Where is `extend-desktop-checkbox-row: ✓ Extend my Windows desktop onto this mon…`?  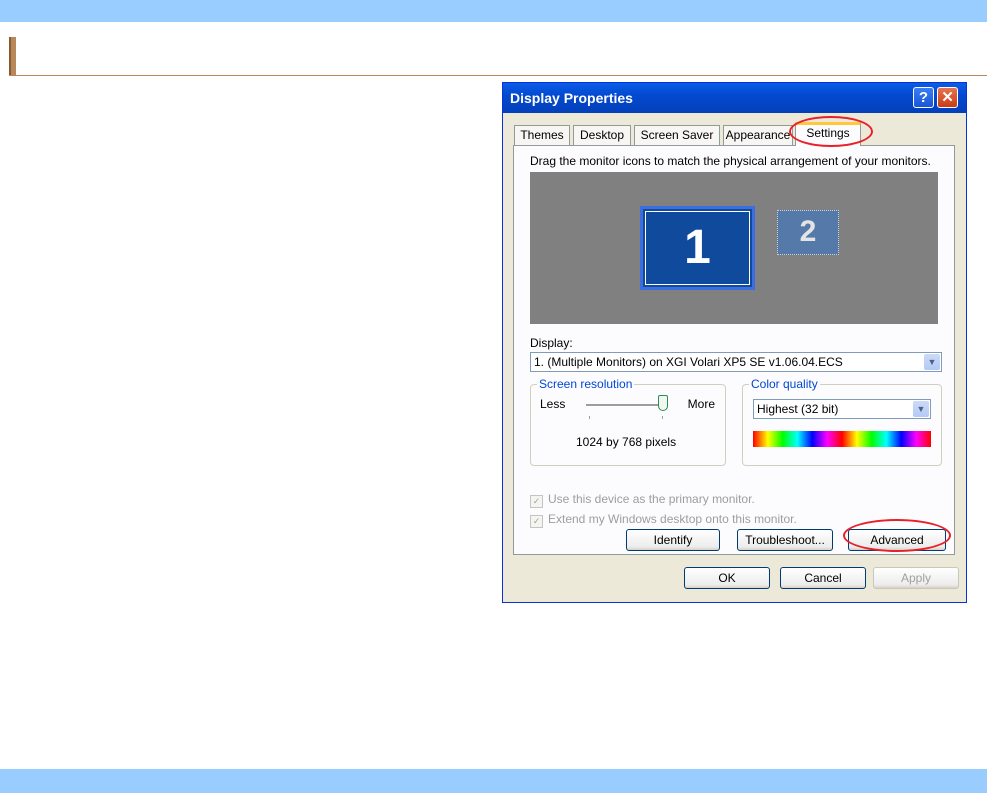 extend-desktop-checkbox-row: ✓ Extend my Windows desktop onto this mon… is located at coordinates (663, 520).